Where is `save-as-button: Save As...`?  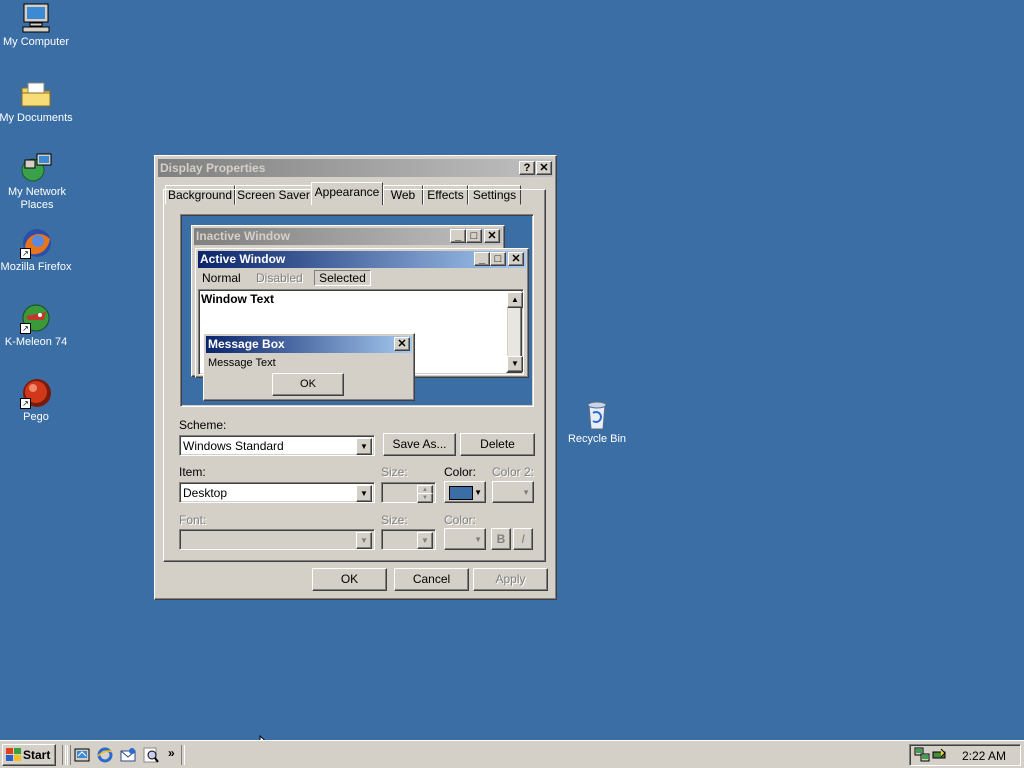 save-as-button: Save As... is located at coordinates (419, 444).